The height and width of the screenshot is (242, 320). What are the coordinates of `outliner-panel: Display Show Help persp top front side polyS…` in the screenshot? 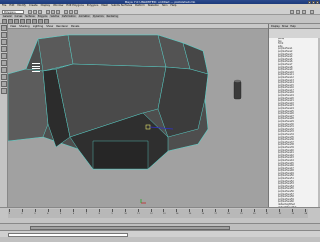 It's located at (294, 115).